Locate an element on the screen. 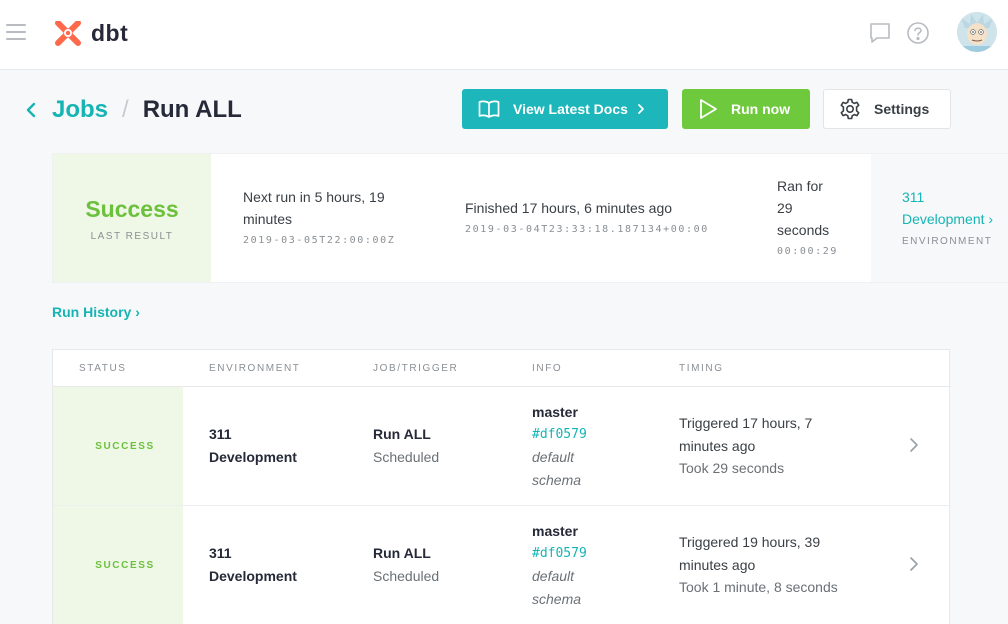 The height and width of the screenshot is (624, 1008). row-duration: Took 1 minute, 8 seconds is located at coordinates (758, 587).